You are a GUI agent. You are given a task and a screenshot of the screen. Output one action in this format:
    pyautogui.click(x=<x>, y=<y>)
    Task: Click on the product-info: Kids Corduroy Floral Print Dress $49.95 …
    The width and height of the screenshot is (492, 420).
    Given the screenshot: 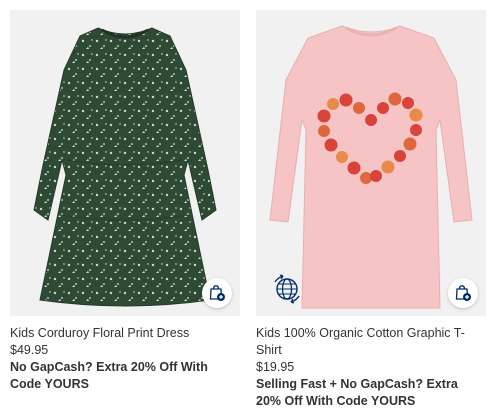 What is the action you would take?
    pyautogui.click(x=125, y=354)
    